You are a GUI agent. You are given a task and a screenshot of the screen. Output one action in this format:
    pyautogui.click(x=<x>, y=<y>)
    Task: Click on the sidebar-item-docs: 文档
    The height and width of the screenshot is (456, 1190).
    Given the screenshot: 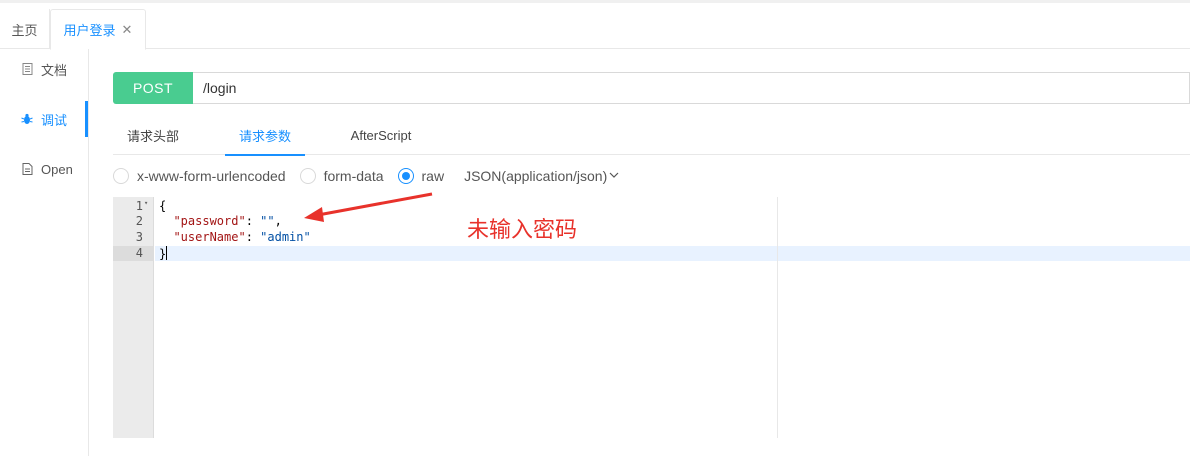 What is the action you would take?
    pyautogui.click(x=44, y=69)
    